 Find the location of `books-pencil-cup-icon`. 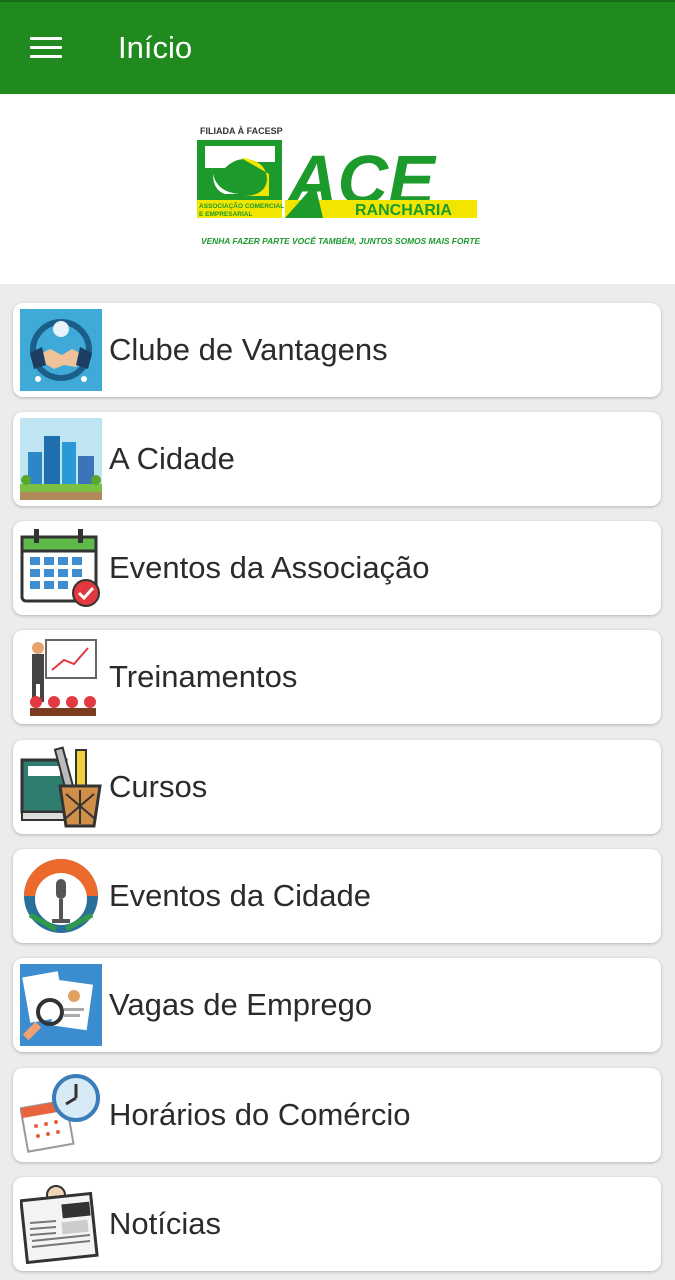

books-pencil-cup-icon is located at coordinates (61, 787).